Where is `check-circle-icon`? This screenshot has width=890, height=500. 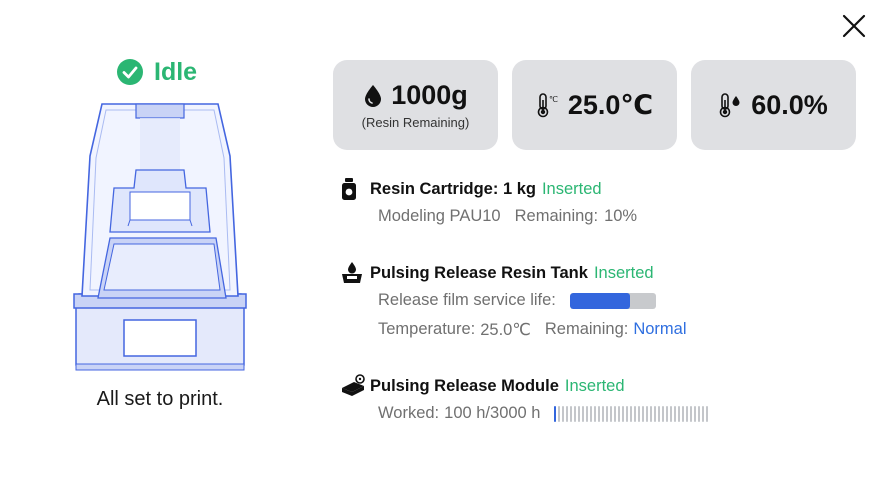
check-circle-icon is located at coordinates (130, 72).